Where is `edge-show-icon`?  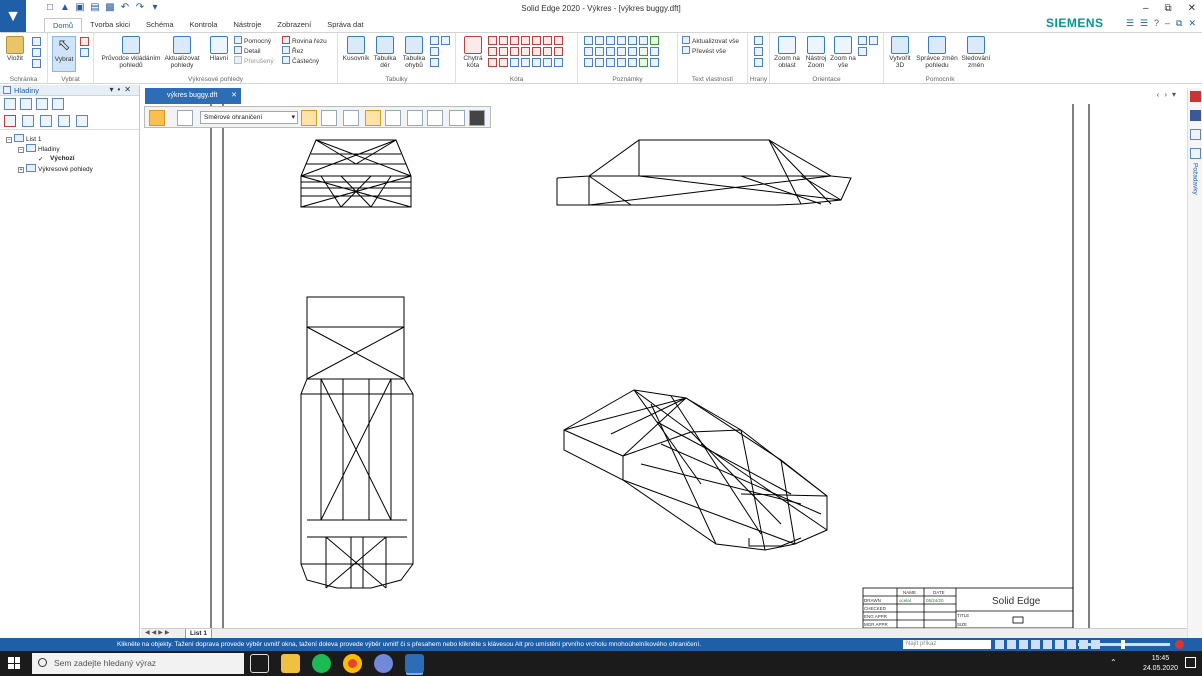 edge-show-icon is located at coordinates (758, 62).